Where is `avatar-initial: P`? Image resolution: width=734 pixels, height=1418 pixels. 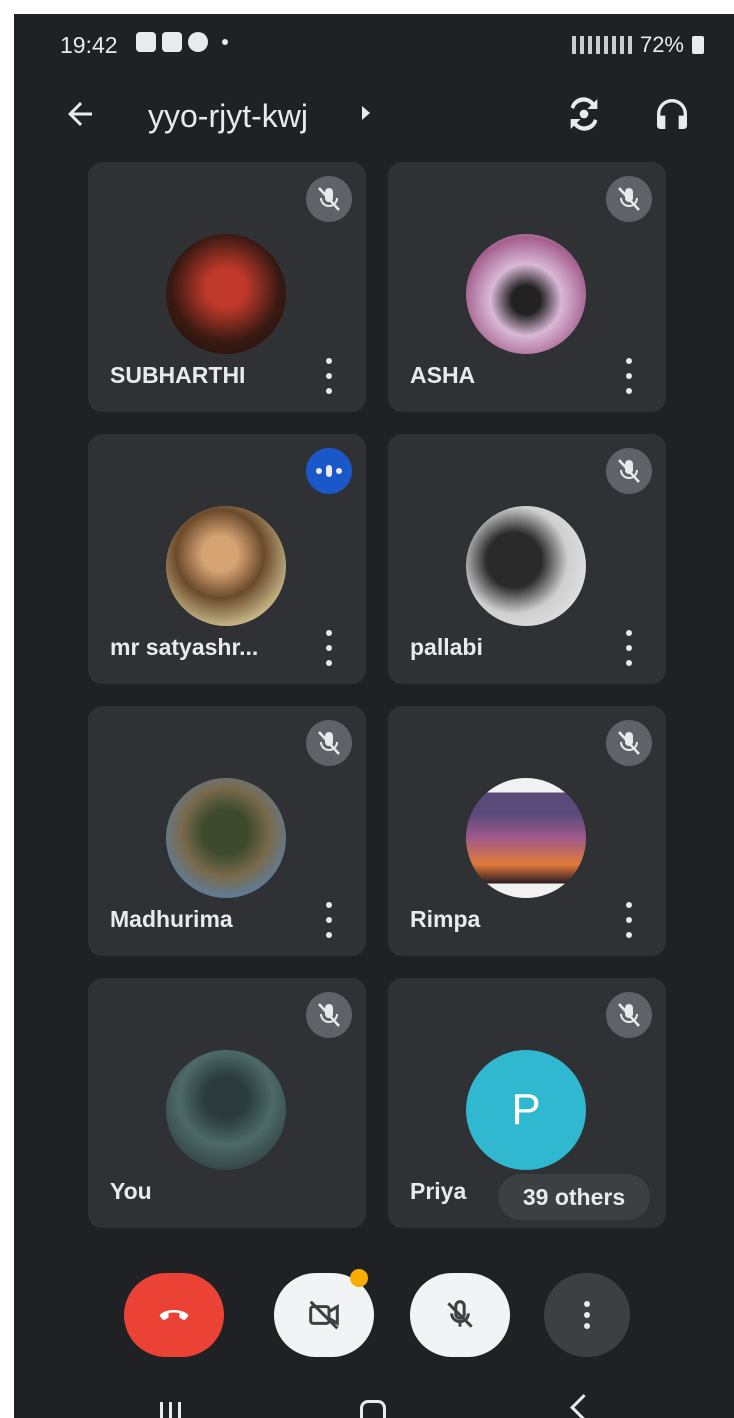
avatar-initial: P is located at coordinates (526, 1110).